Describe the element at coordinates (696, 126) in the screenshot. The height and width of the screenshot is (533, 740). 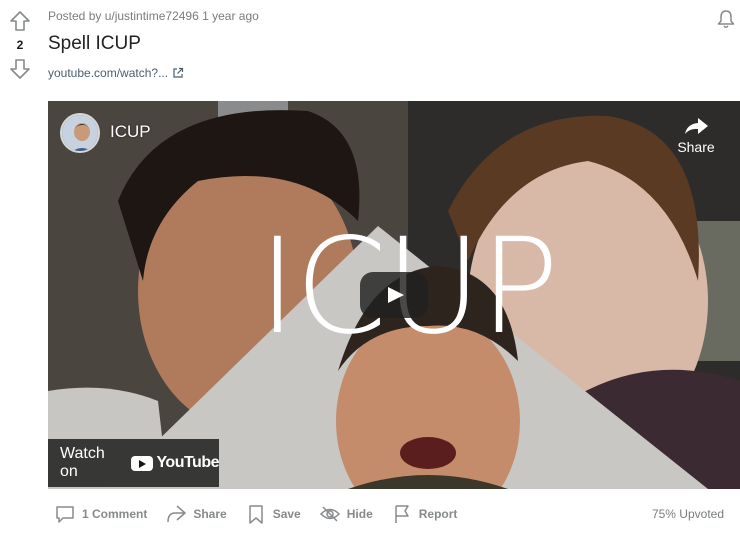
I see `share-arrow-icon` at that location.